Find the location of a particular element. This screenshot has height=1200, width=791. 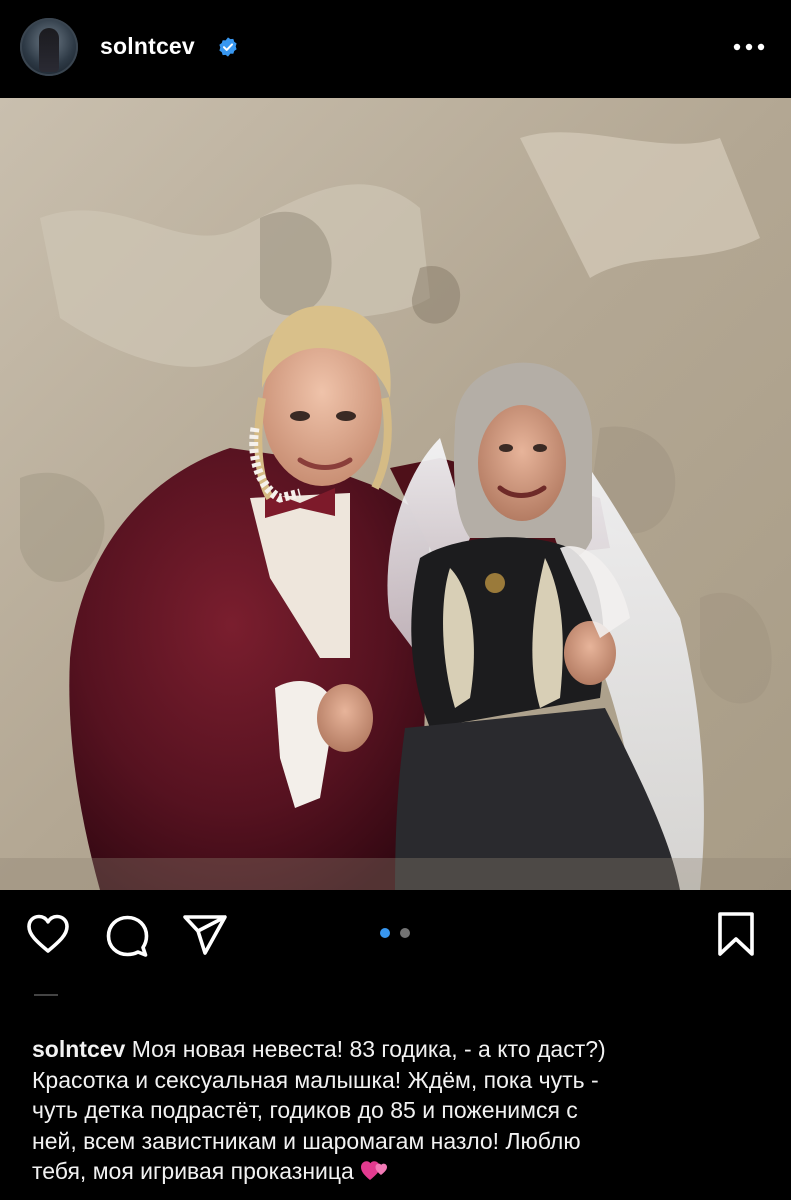

comment-icon is located at coordinates (127, 934).